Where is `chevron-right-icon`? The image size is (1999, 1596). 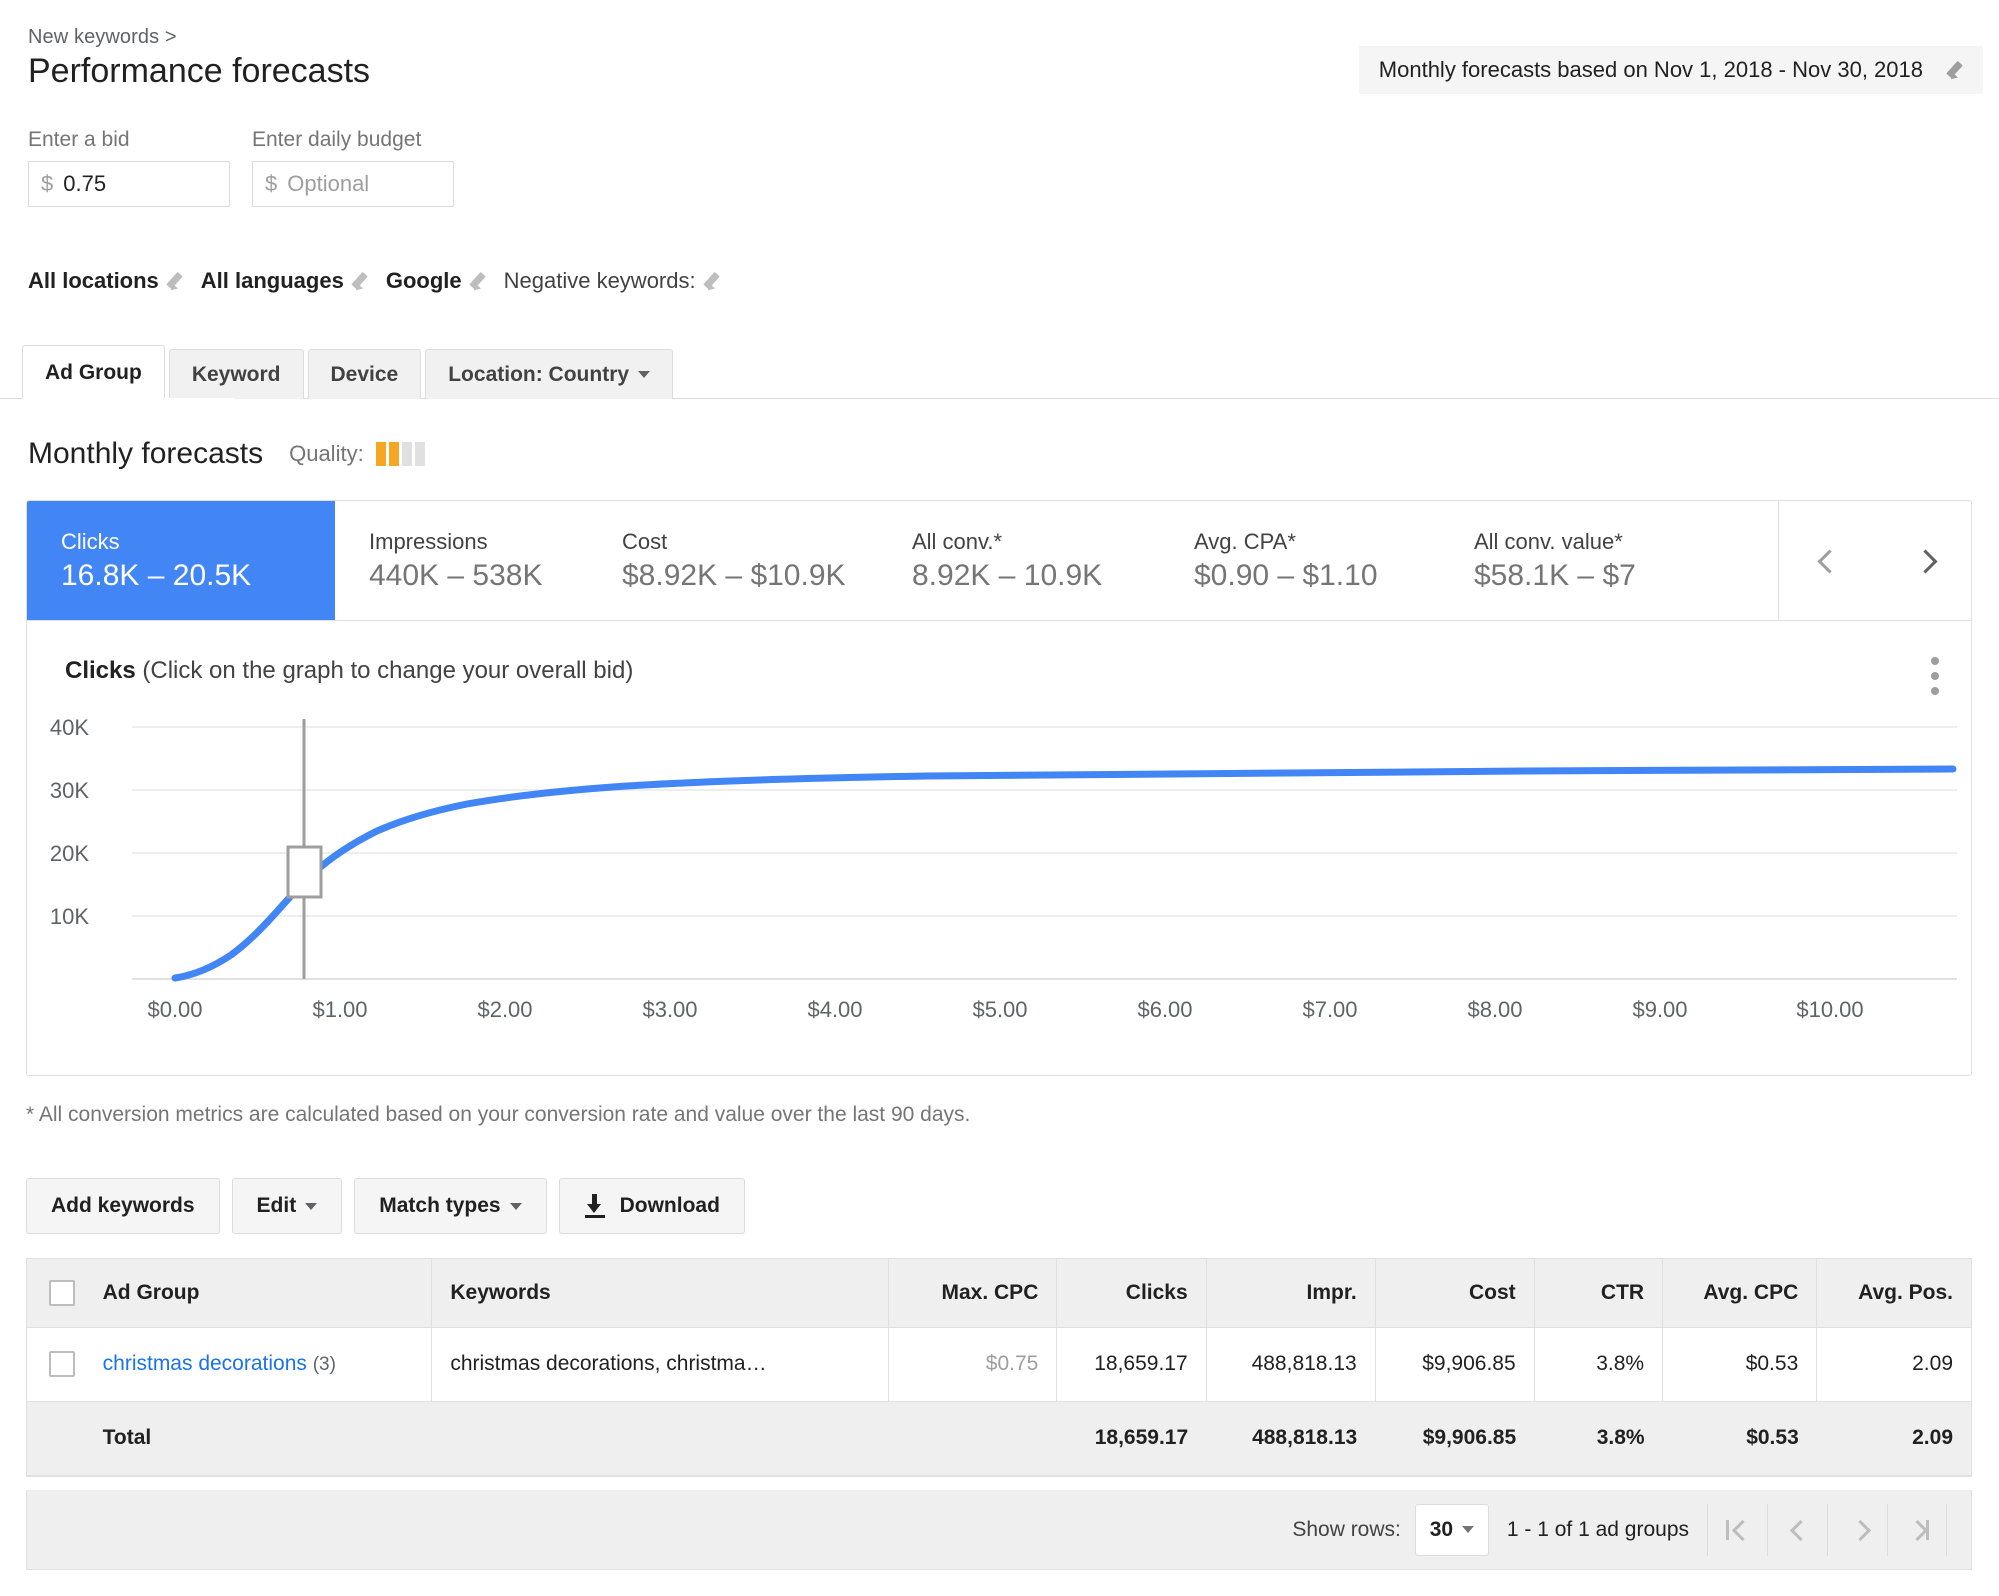 chevron-right-icon is located at coordinates (1858, 1530).